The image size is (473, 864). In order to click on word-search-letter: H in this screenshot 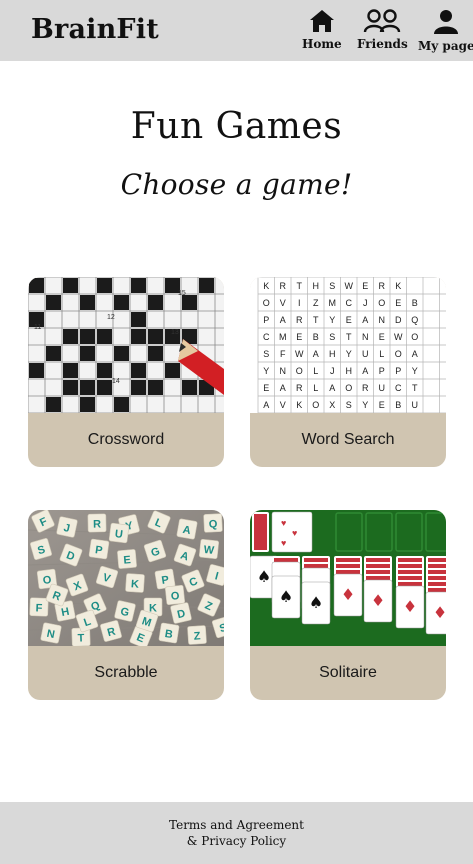, I will do `click(332, 354)`.